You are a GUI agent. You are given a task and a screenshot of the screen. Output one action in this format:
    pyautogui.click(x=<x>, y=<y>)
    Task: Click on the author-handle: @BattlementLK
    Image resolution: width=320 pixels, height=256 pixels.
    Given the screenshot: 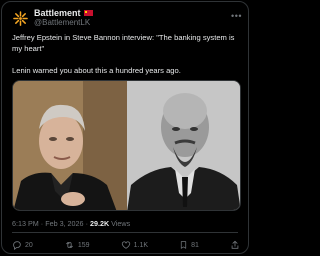 What is the action you would take?
    pyautogui.click(x=63, y=23)
    